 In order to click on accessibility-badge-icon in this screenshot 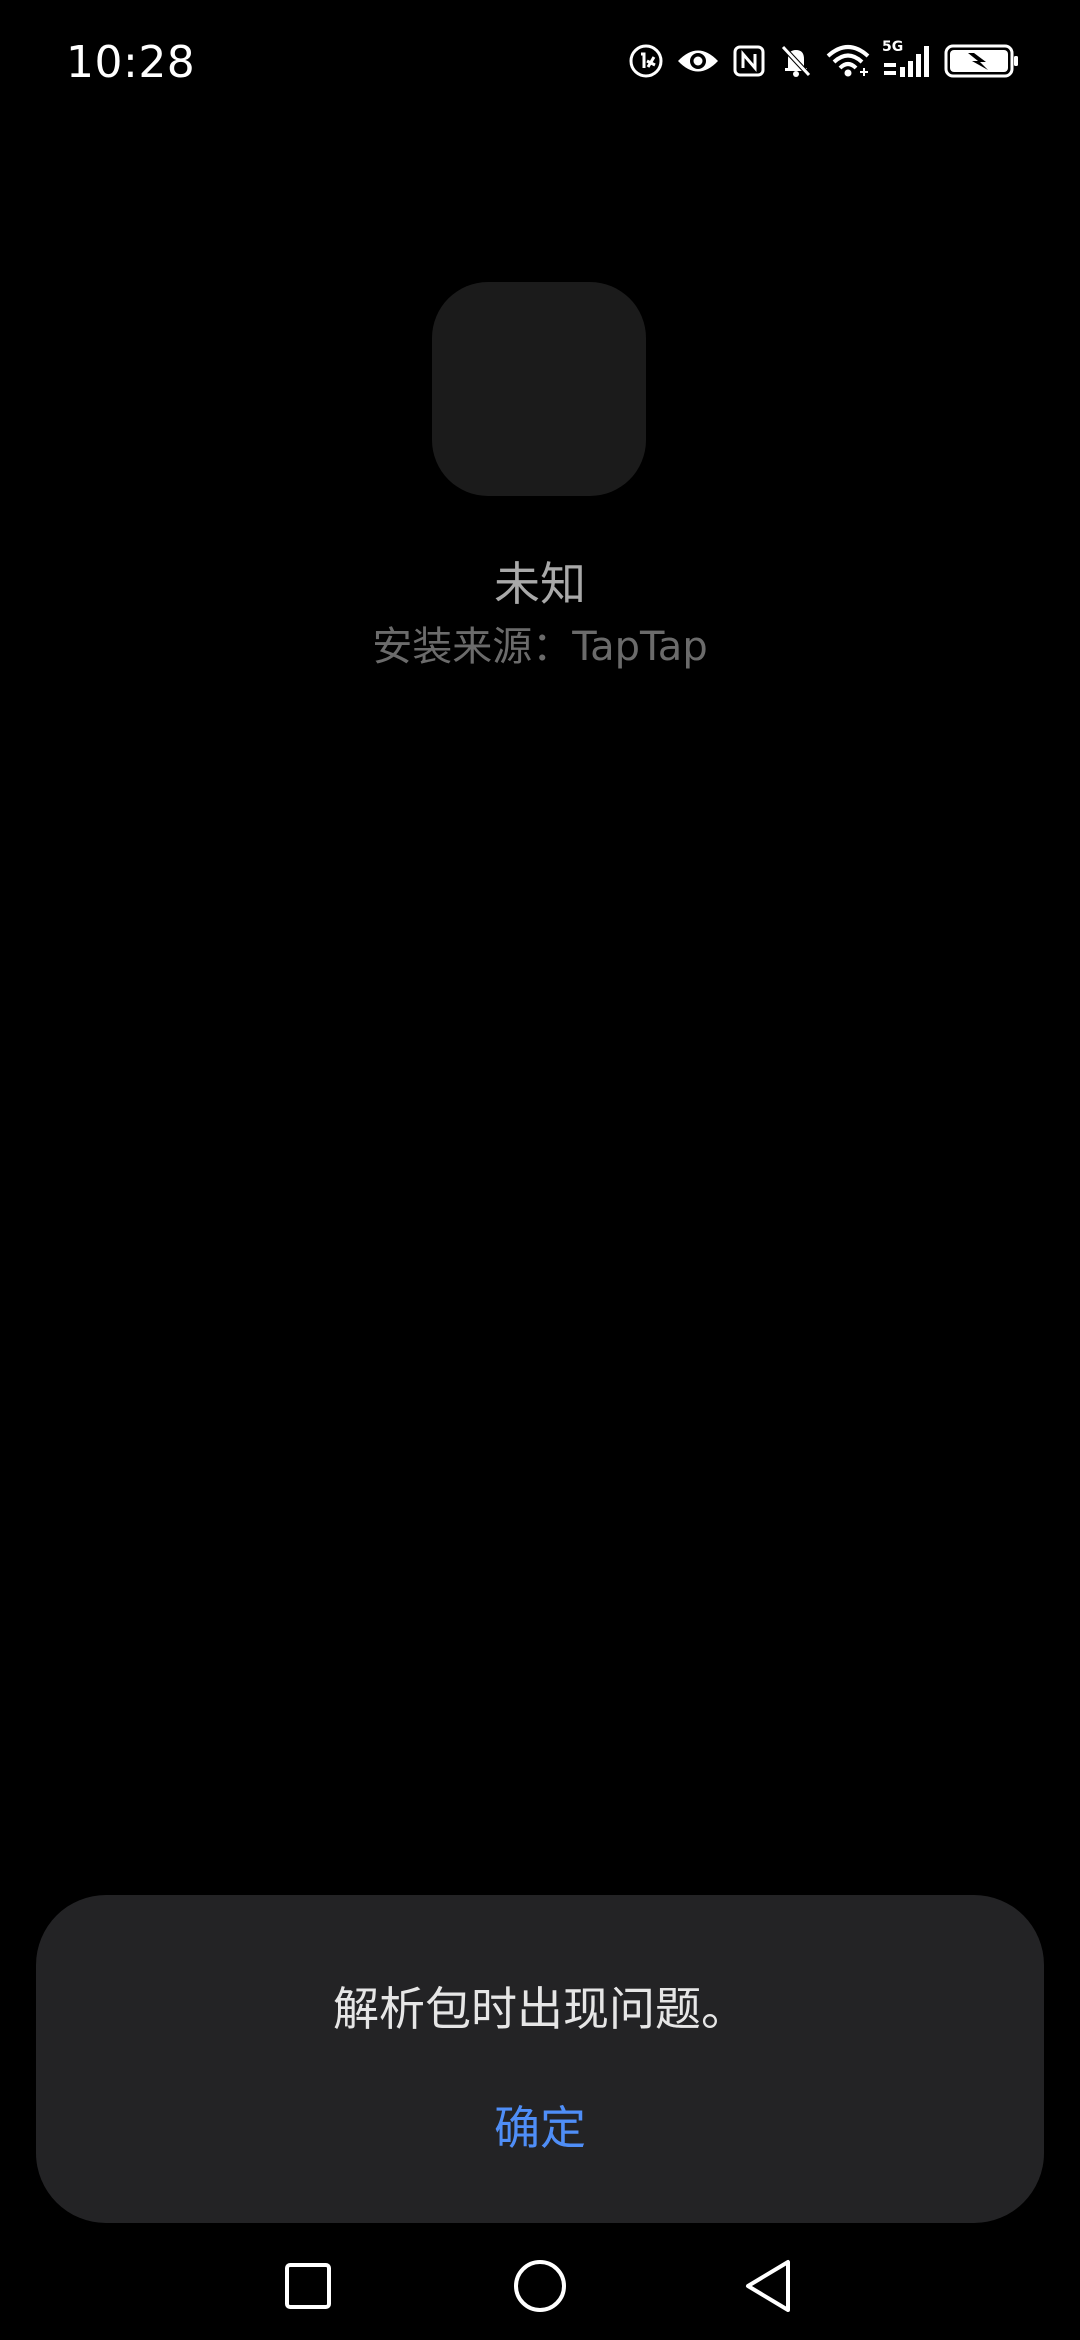, I will do `click(646, 61)`.